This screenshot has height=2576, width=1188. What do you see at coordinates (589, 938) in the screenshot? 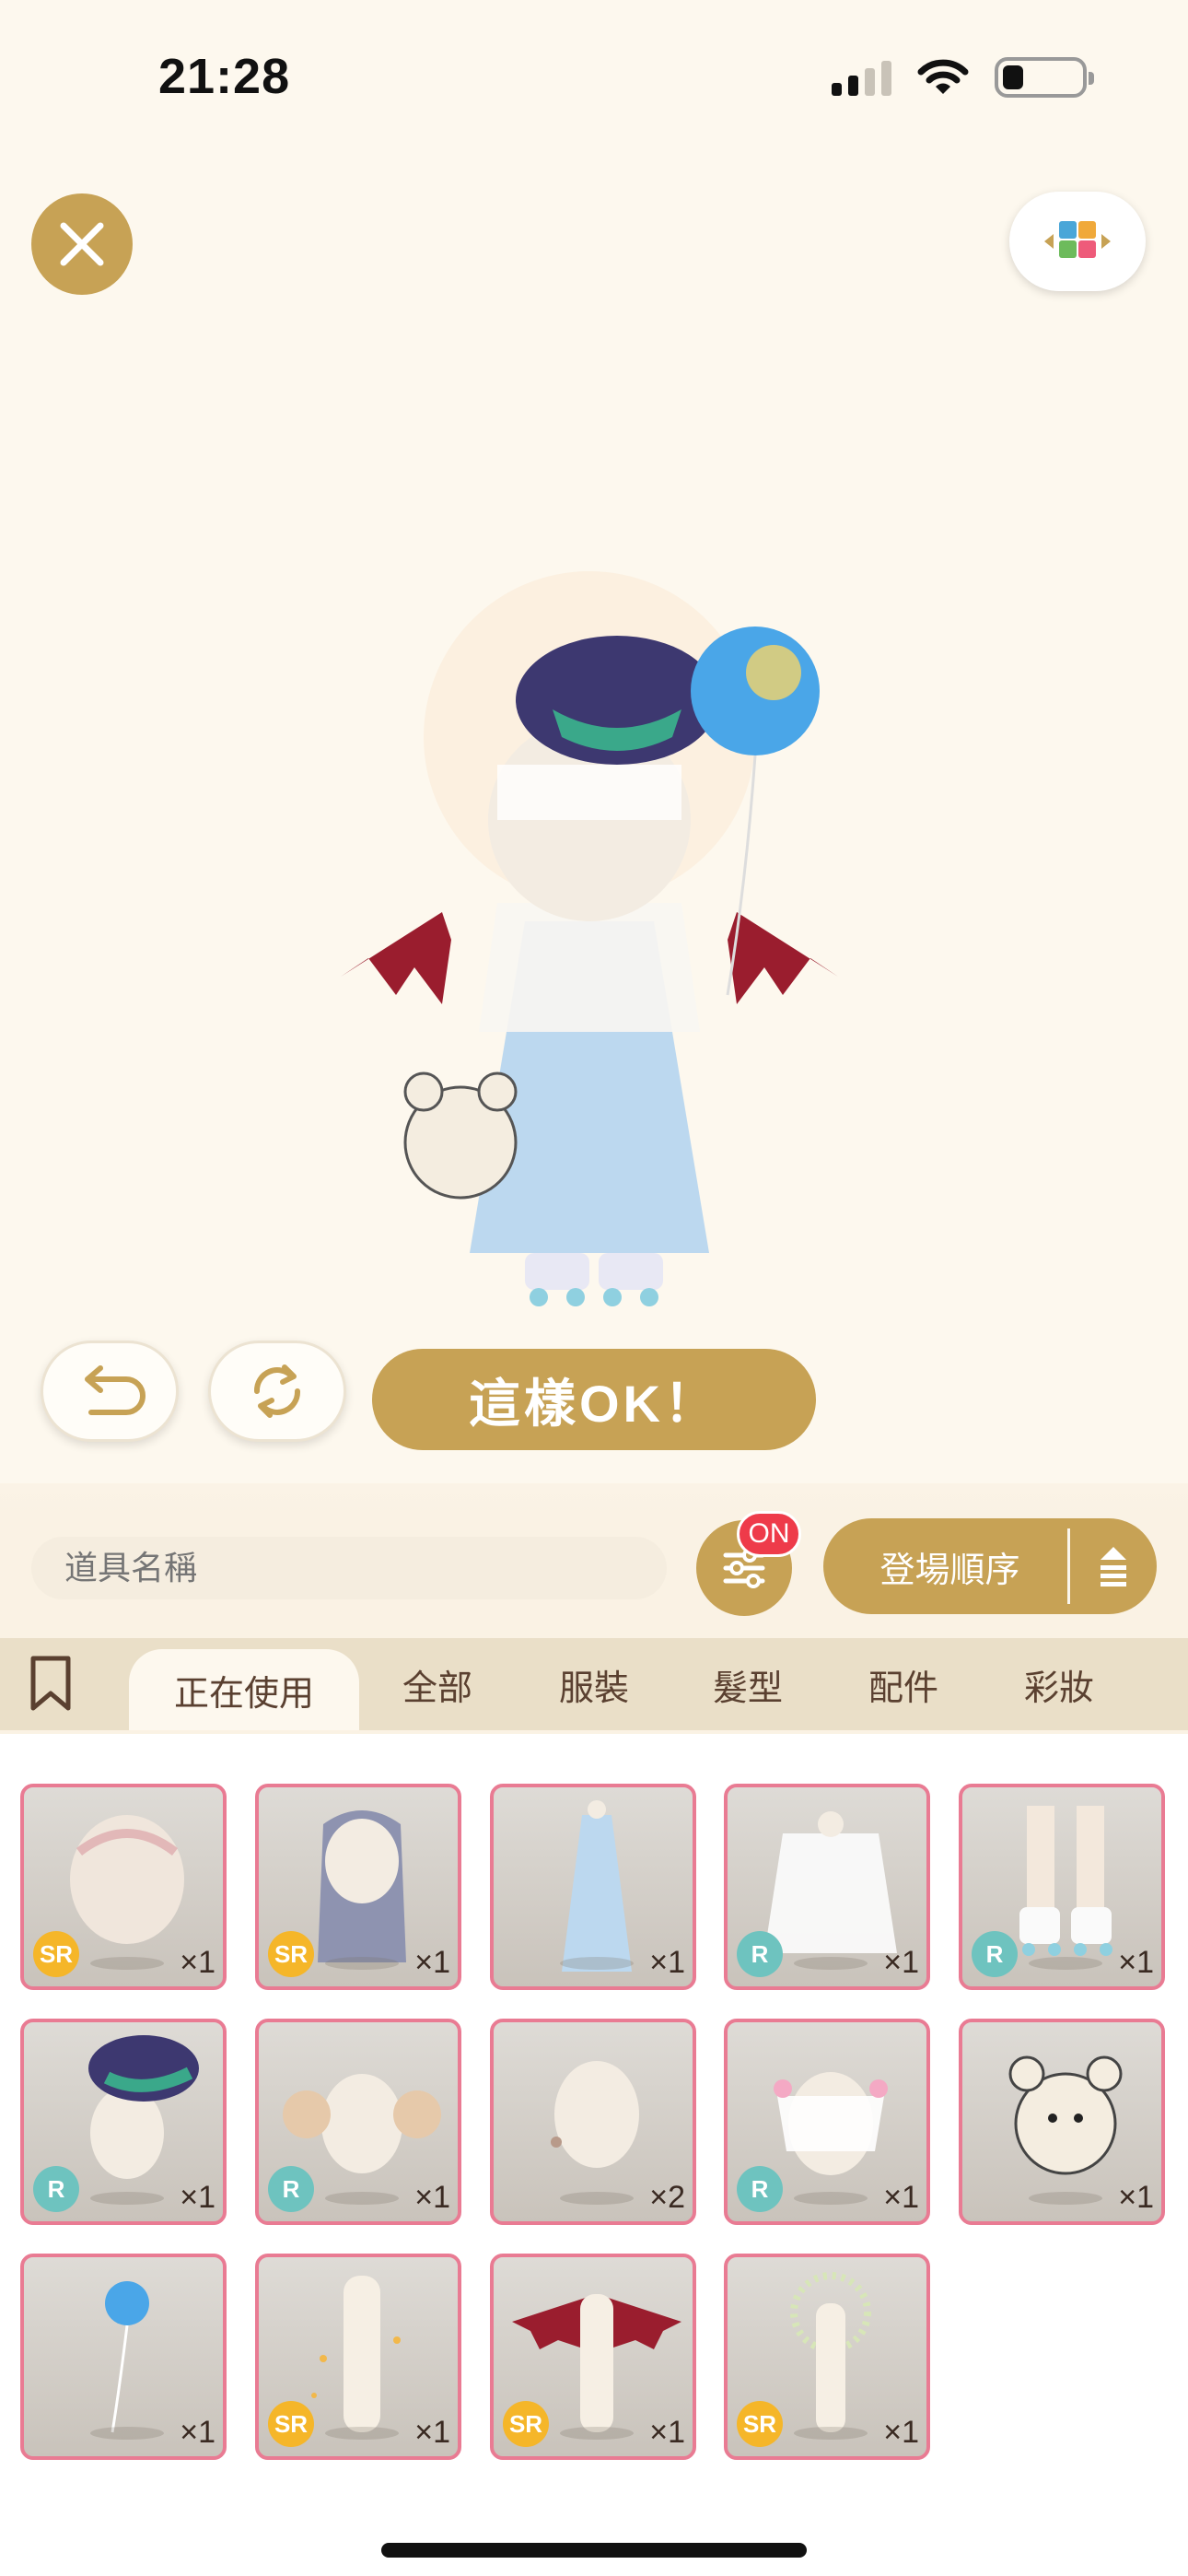
I see `avatar-preview` at bounding box center [589, 938].